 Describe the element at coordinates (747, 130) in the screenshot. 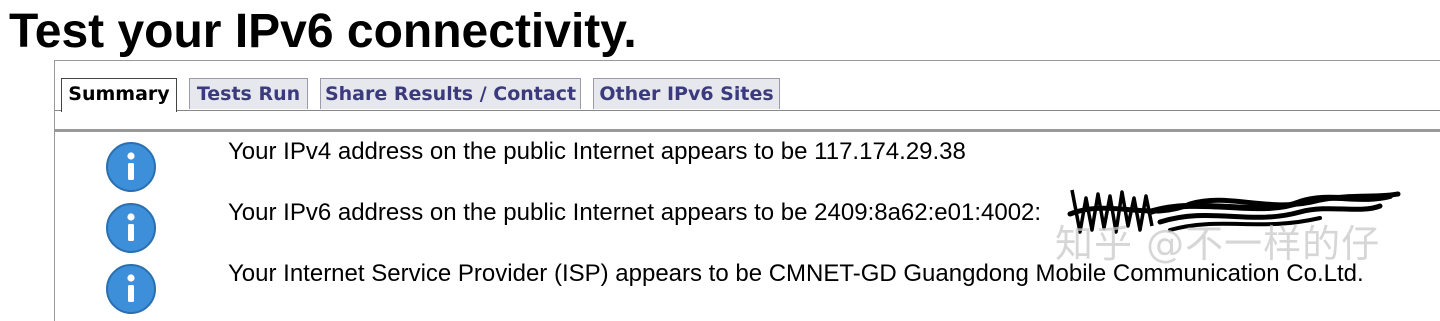

I see `content-divider` at that location.